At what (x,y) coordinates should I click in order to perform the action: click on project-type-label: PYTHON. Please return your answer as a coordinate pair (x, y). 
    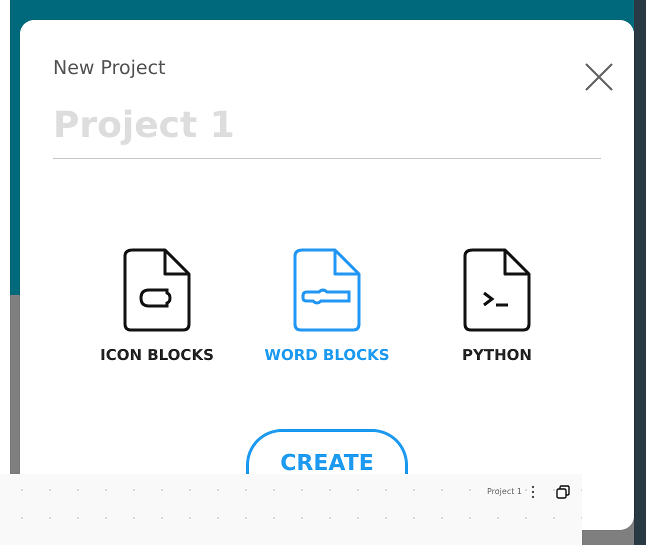
    Looking at the image, I should click on (497, 355).